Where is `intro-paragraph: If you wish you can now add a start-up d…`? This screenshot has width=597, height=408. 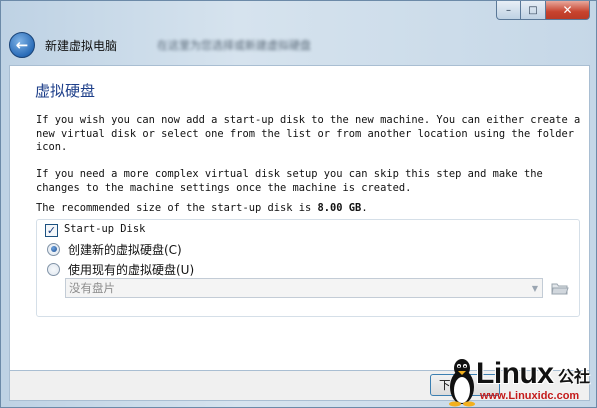 intro-paragraph: If you wish you can now add a start-up d… is located at coordinates (308, 133).